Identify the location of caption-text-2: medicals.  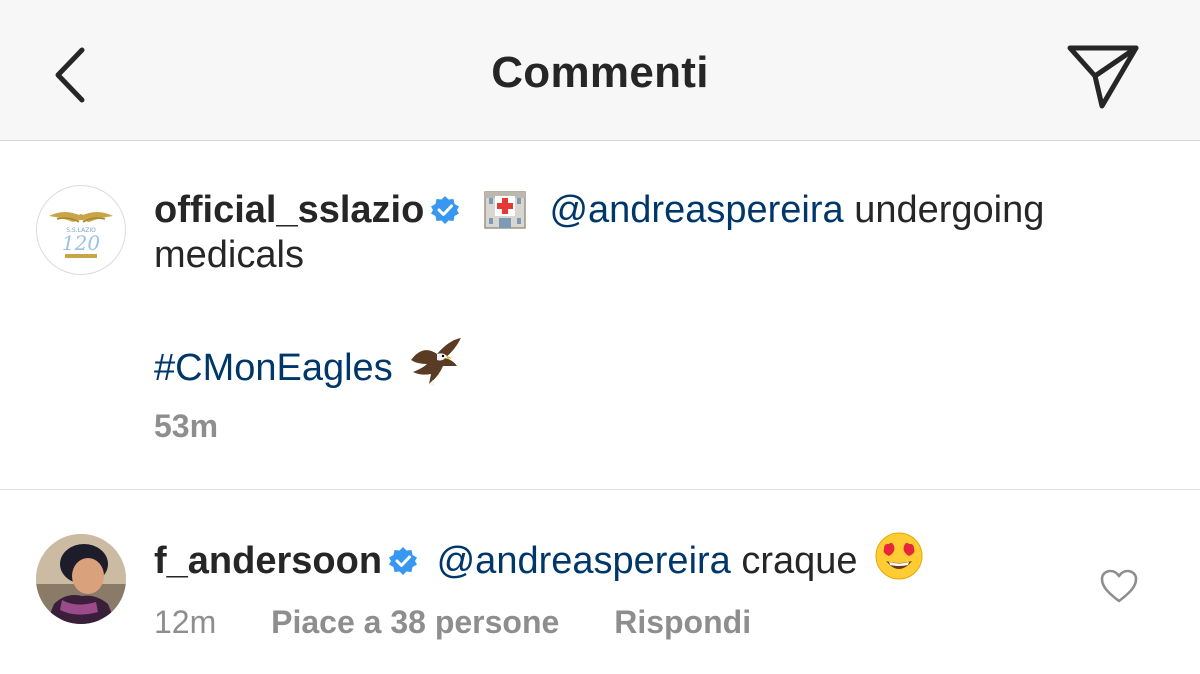
(229, 255).